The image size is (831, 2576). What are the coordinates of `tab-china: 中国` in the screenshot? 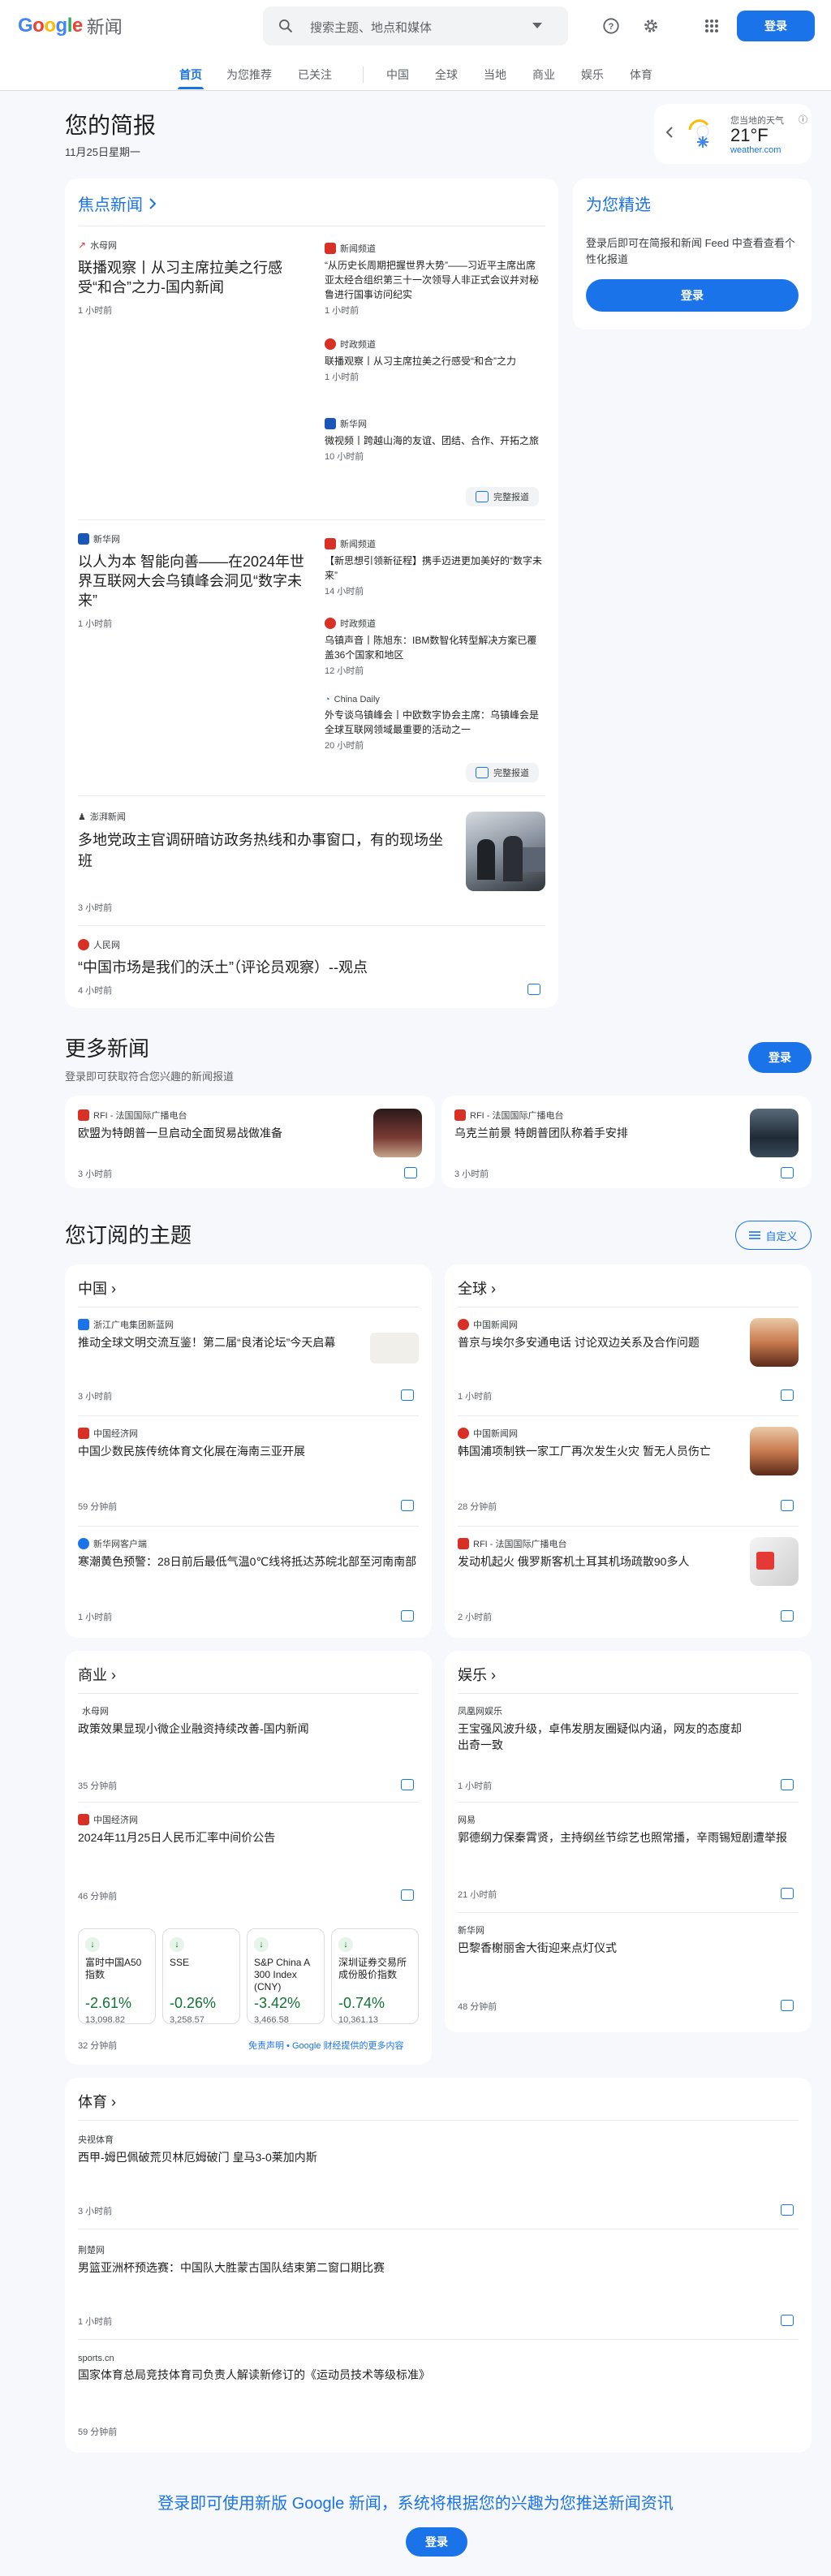 It's located at (397, 75).